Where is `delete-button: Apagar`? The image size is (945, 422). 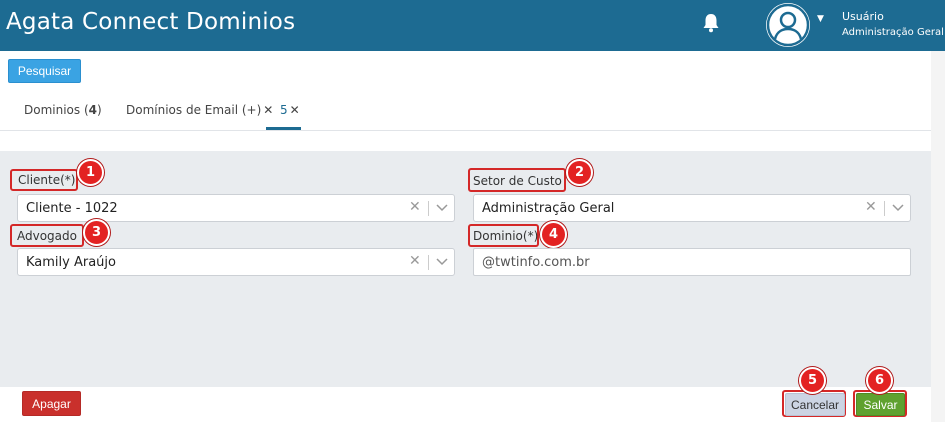
delete-button: Apagar is located at coordinates (51, 403).